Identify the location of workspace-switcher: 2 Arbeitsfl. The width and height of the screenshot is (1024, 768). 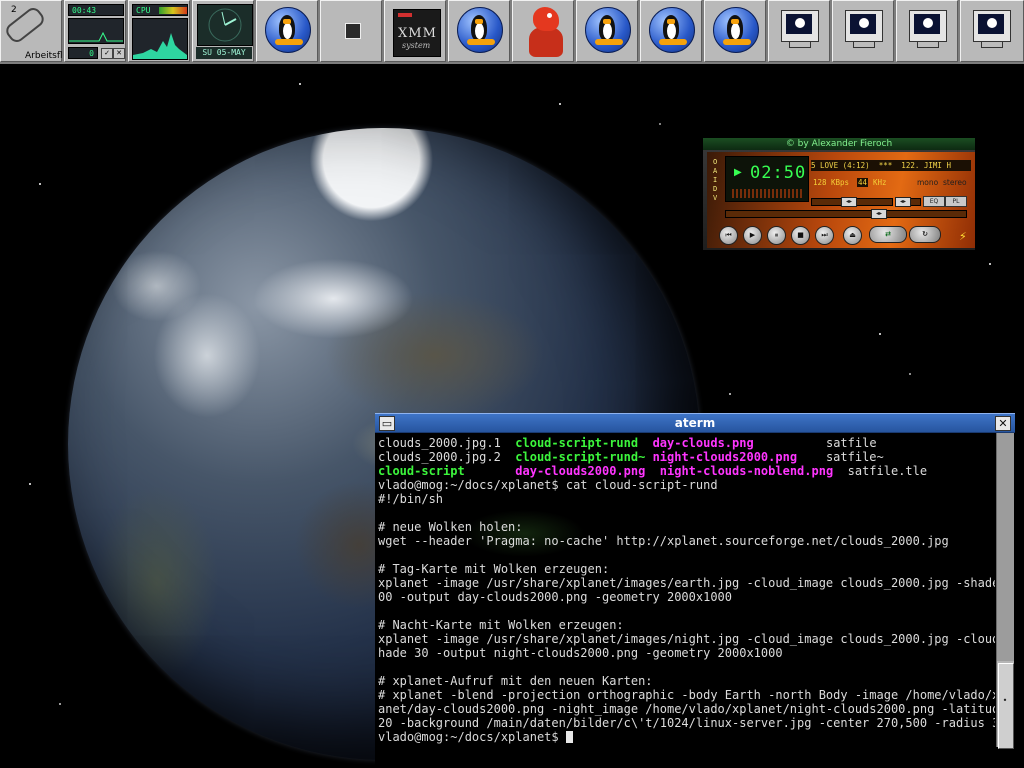
(31, 31).